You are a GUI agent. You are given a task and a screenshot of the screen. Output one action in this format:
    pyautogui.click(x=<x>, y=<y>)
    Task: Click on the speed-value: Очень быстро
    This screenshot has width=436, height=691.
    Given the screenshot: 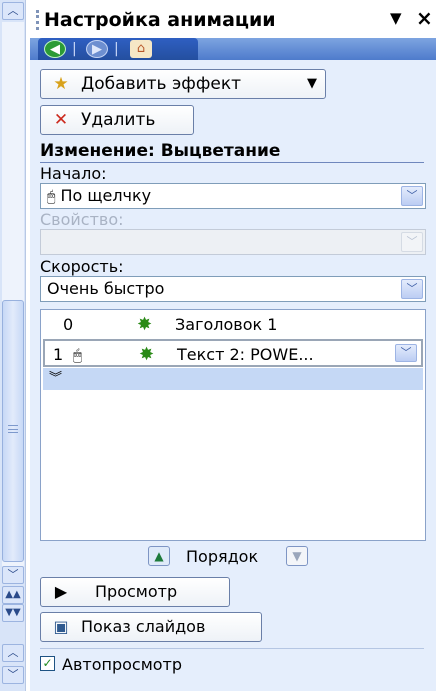 What is the action you would take?
    pyautogui.click(x=106, y=288)
    